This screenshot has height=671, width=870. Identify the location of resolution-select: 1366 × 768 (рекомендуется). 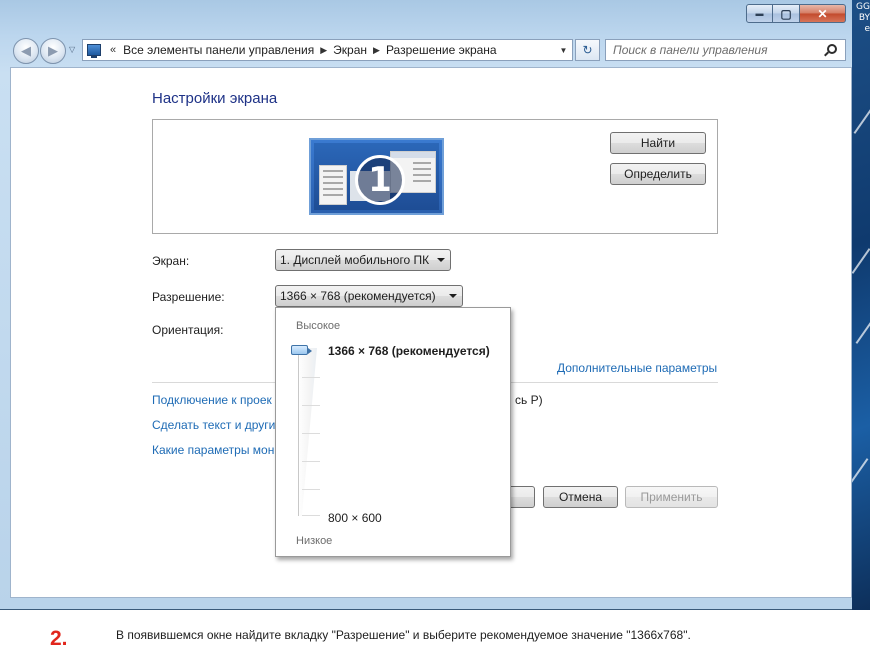
(369, 296).